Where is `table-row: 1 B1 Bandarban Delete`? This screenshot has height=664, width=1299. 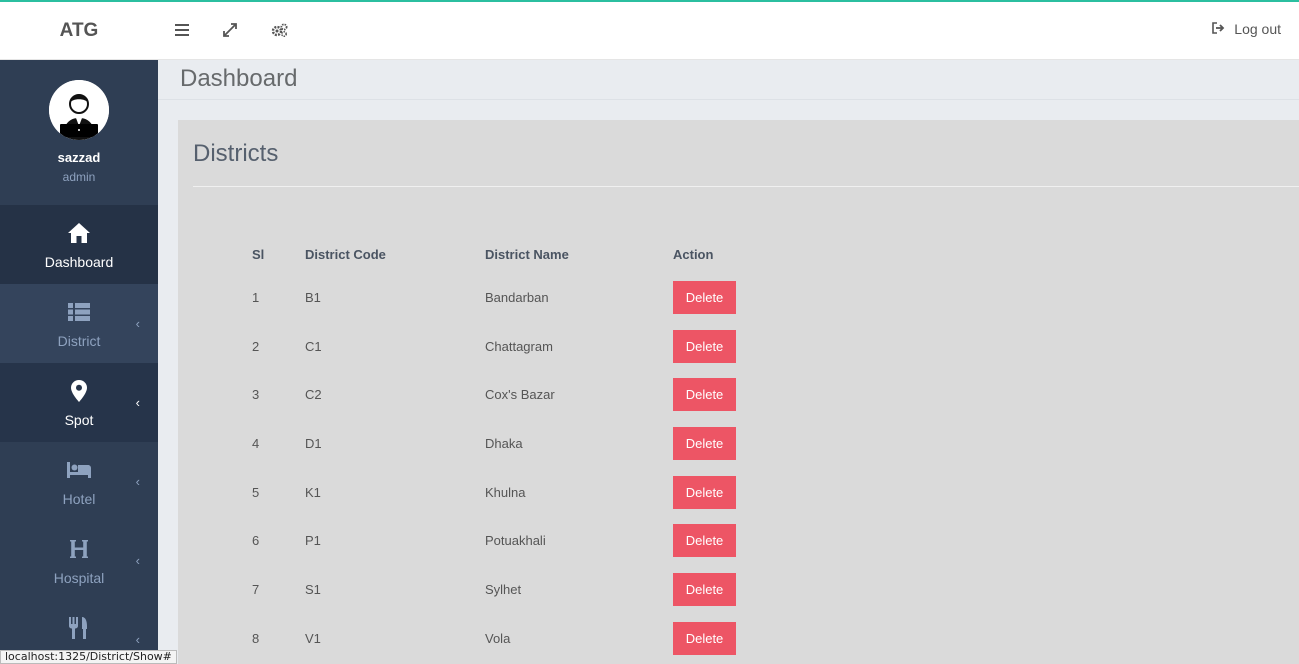
table-row: 1 B1 Bandarban Delete is located at coordinates (526, 297).